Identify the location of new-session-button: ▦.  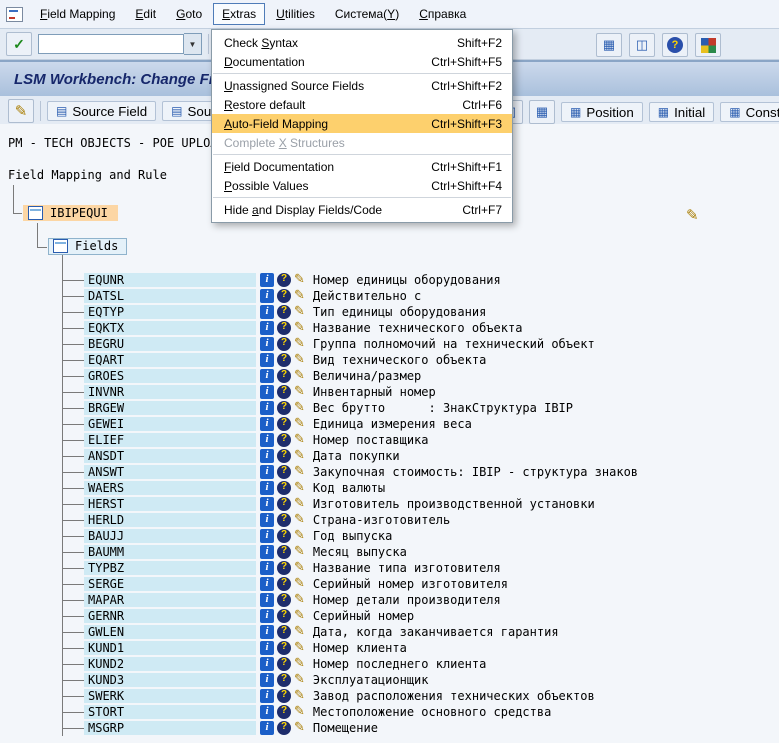
(609, 45).